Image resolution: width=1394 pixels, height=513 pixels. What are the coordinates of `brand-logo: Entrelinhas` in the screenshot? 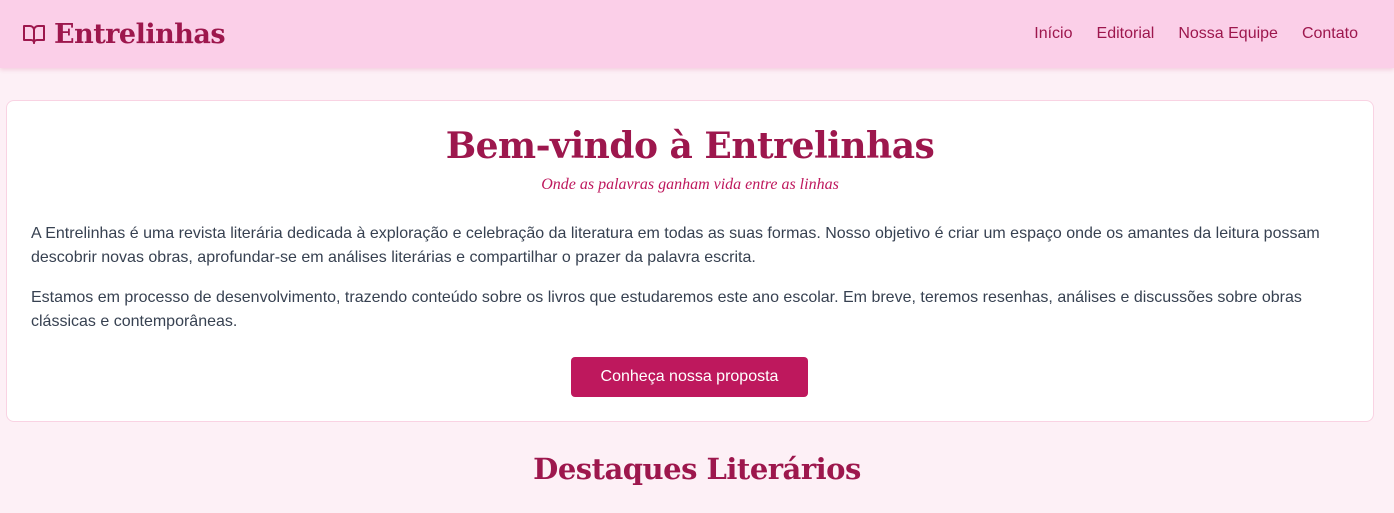 It's located at (124, 34).